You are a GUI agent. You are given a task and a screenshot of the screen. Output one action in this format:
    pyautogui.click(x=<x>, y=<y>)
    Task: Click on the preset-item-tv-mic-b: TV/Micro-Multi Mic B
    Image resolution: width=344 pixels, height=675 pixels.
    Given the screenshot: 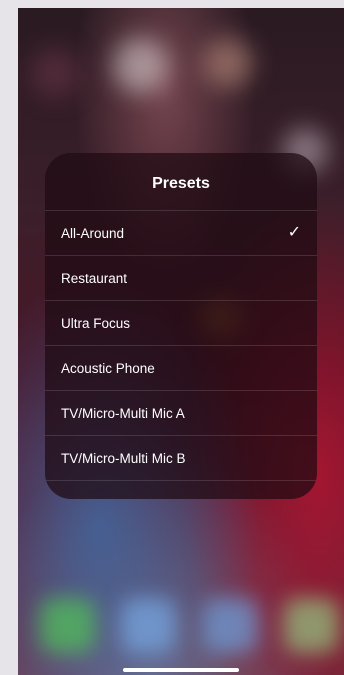 What is the action you would take?
    pyautogui.click(x=181, y=458)
    